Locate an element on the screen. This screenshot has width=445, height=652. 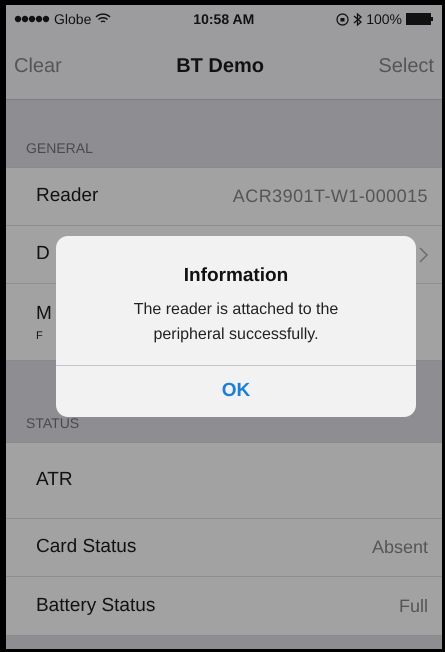
alert-title: Information is located at coordinates (236, 276).